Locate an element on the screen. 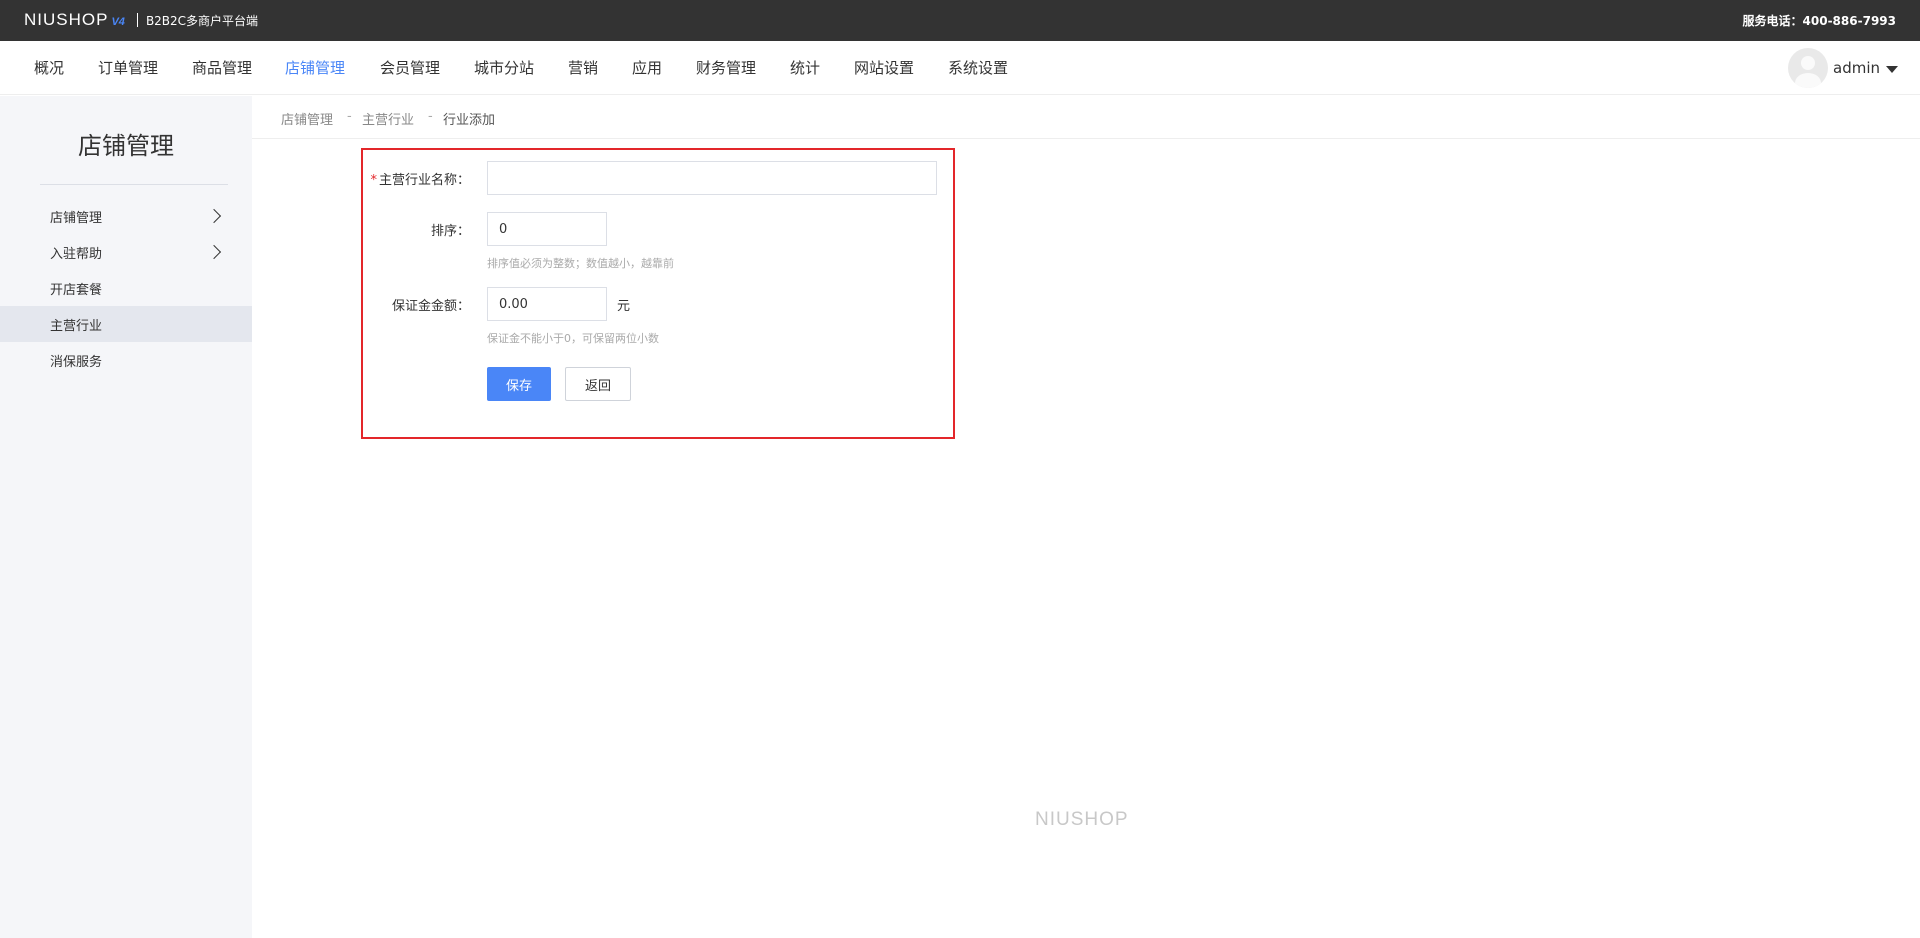  nav-item-members: 会员管理 is located at coordinates (410, 67).